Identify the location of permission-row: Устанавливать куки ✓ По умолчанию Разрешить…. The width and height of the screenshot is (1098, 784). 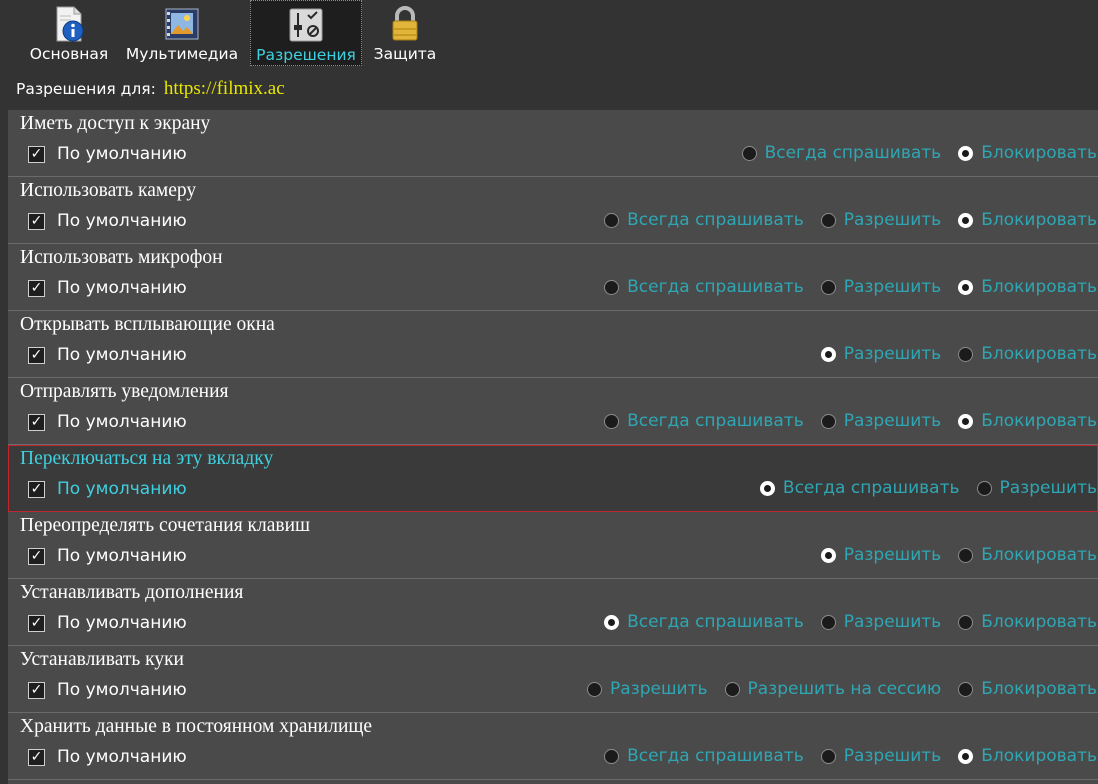
(553, 679).